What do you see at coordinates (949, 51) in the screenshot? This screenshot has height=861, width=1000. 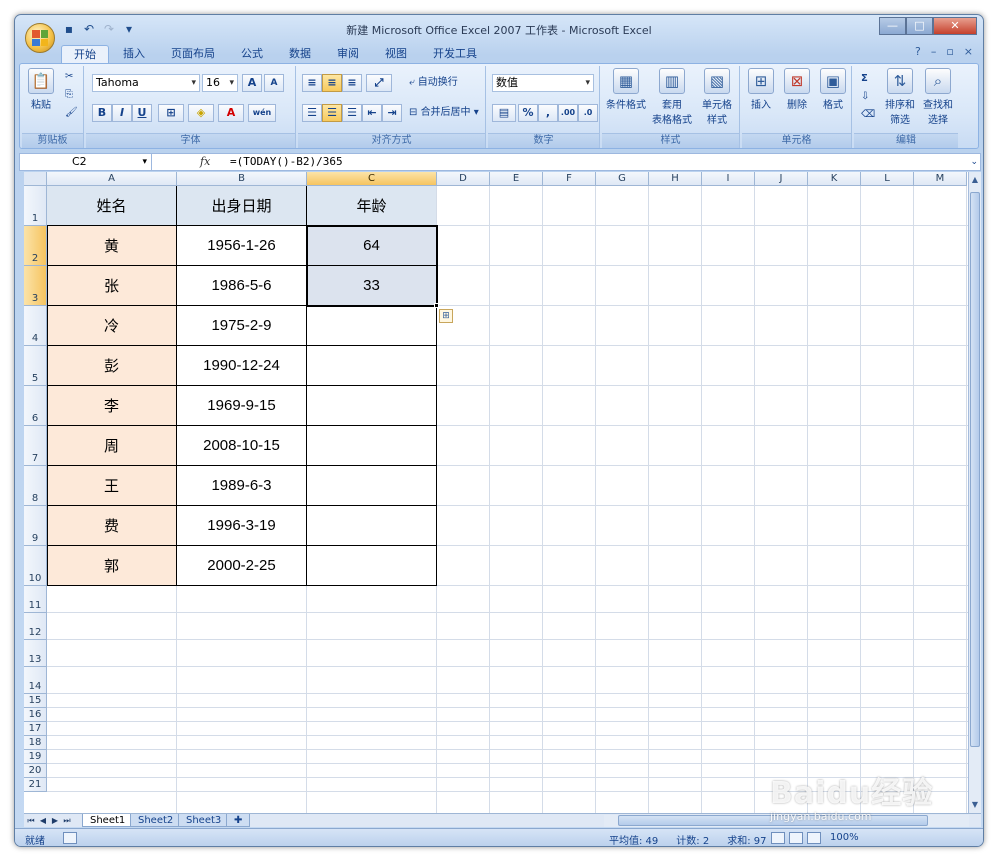 I see `ribbon-restore-icon: ▫` at bounding box center [949, 51].